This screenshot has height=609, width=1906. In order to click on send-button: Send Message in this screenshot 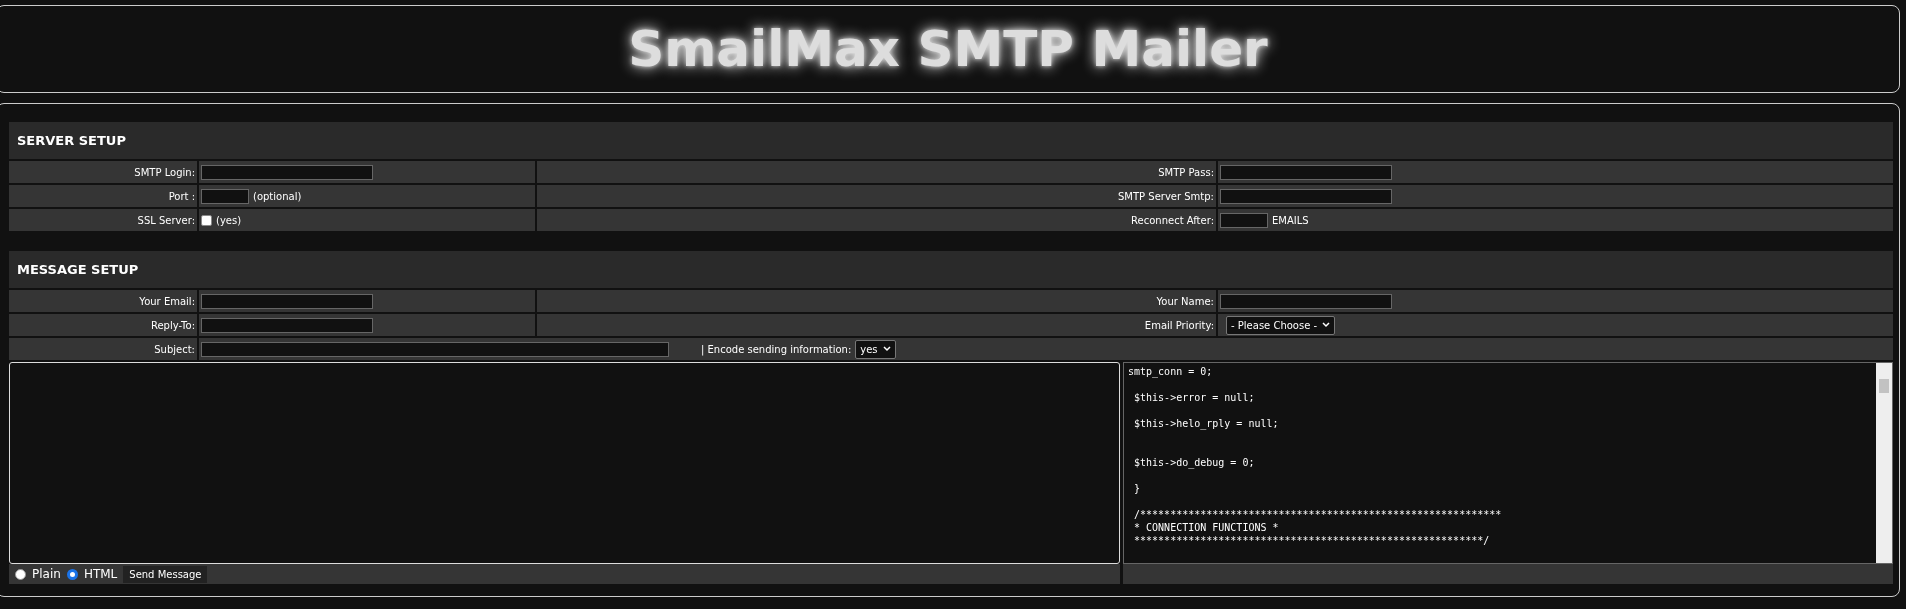, I will do `click(165, 574)`.